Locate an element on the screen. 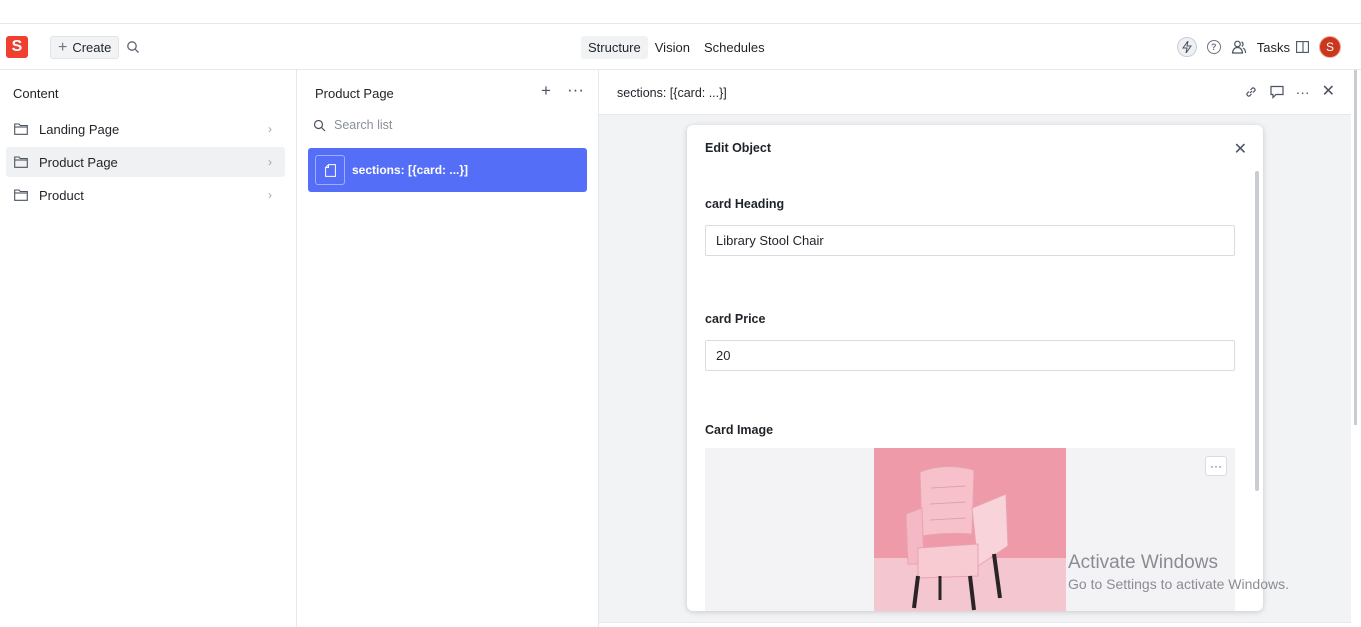 The image size is (1361, 627). card-price-label: card Price is located at coordinates (735, 319).